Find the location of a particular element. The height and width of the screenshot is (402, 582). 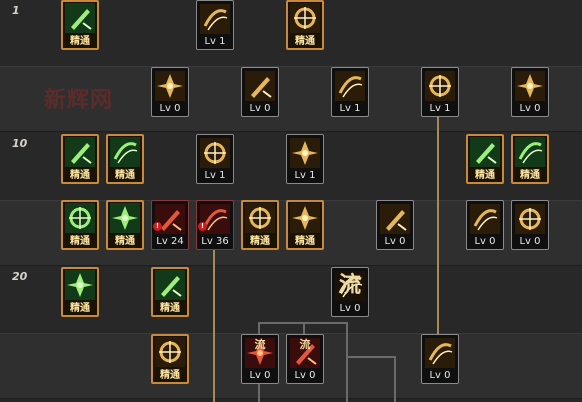

skill-level-label: Lv 24 is located at coordinates (170, 241).